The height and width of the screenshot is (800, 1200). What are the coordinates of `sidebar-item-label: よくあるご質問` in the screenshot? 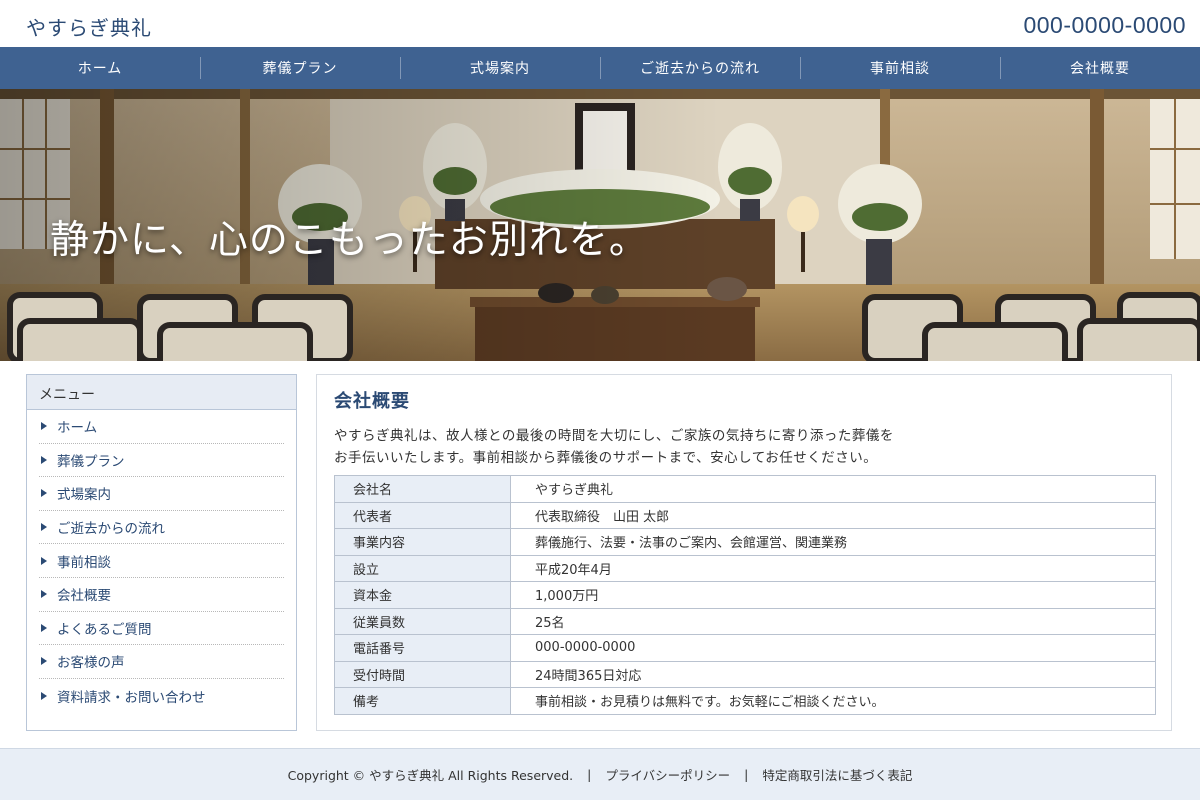 It's located at (104, 629).